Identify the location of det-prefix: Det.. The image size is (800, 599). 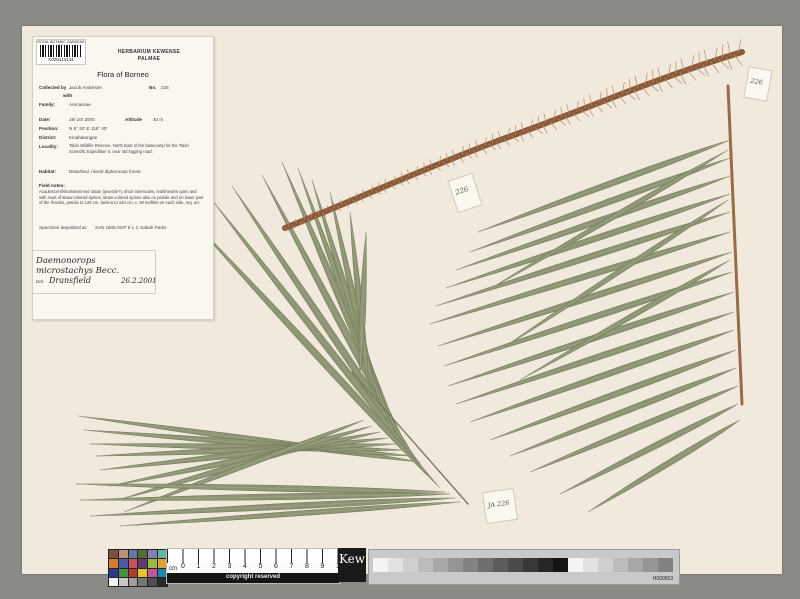
(40, 281).